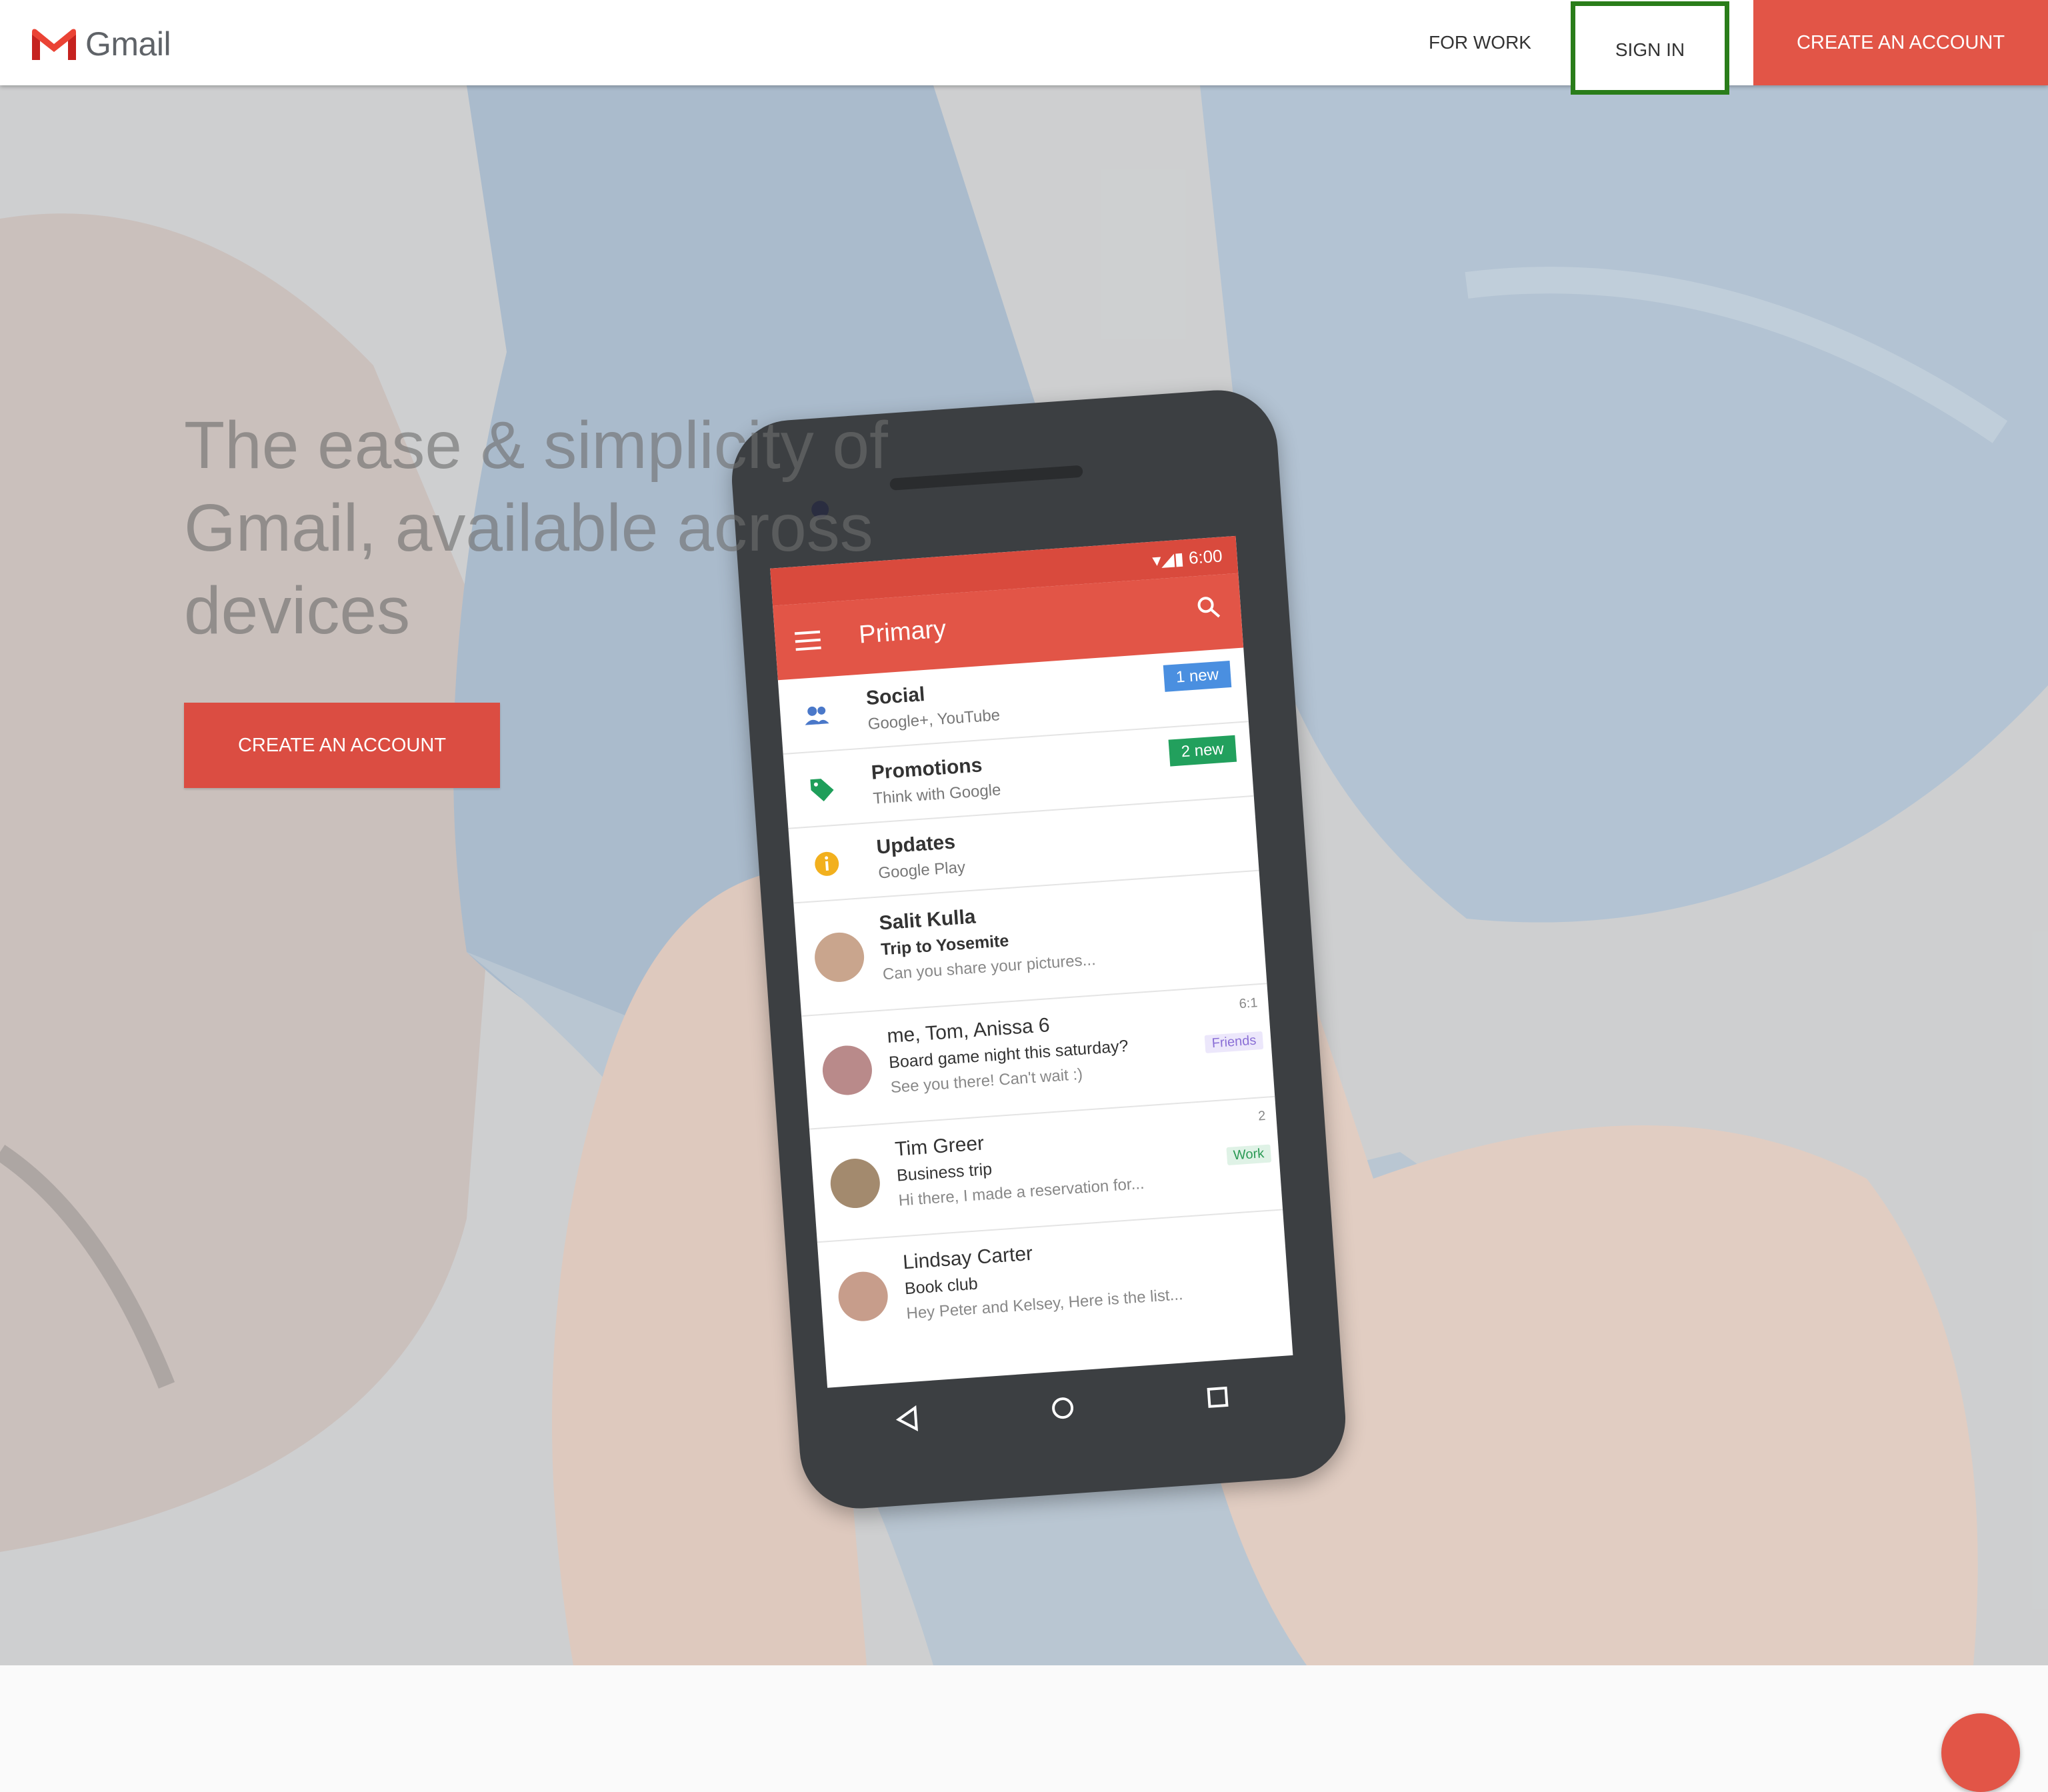 The height and width of the screenshot is (1792, 2048). What do you see at coordinates (1980, 1752) in the screenshot?
I see `floating-action-button` at bounding box center [1980, 1752].